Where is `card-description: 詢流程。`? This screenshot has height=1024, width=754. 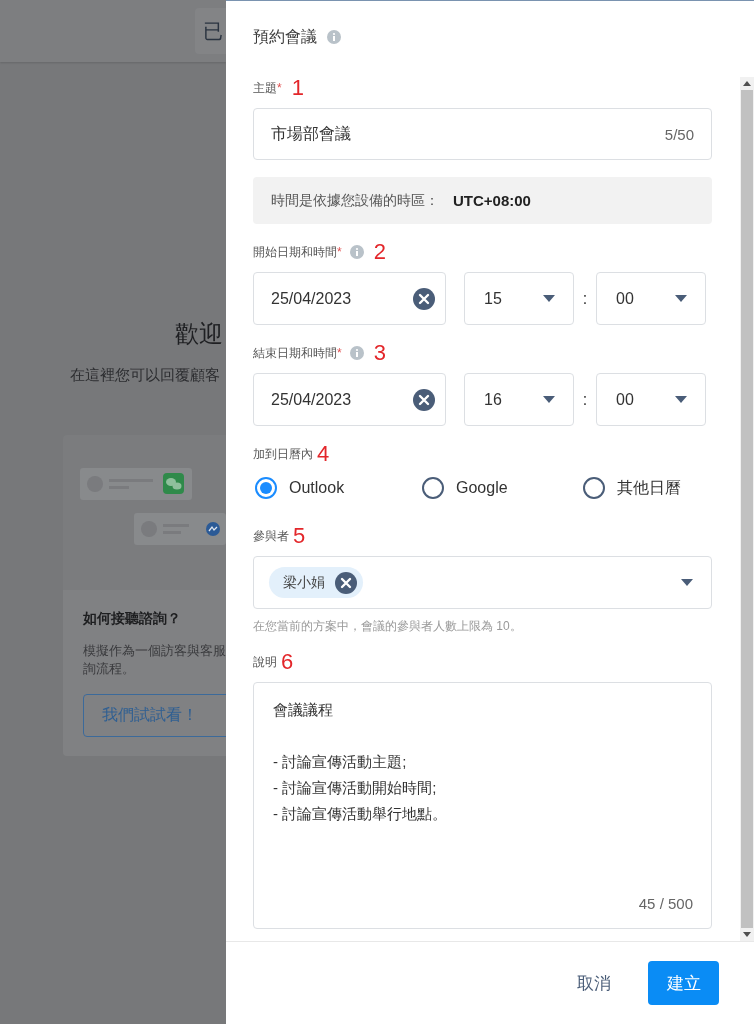 card-description: 詢流程。 is located at coordinates (109, 669).